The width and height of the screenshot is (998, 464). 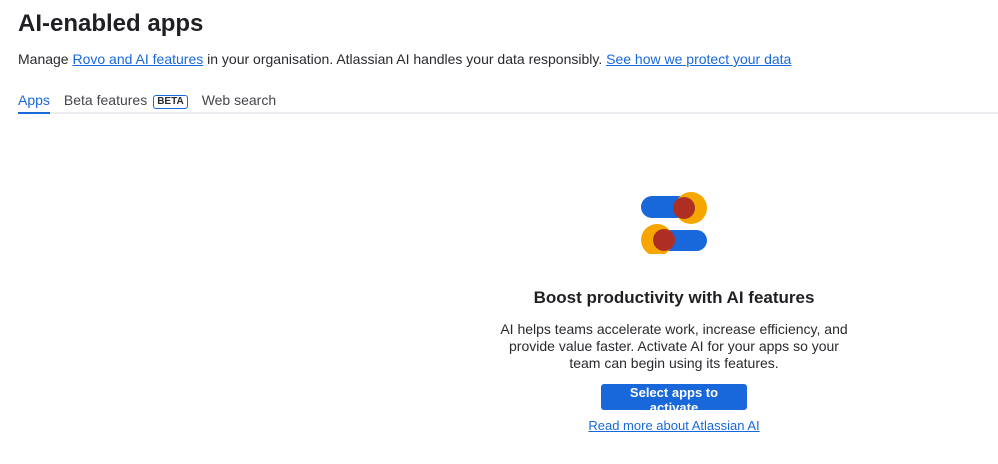 I want to click on tab-apps: Apps, so click(x=34, y=102).